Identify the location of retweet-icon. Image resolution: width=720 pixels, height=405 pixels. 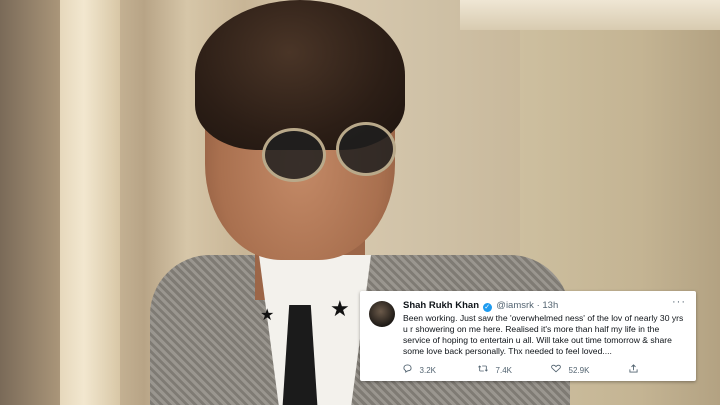
(484, 370).